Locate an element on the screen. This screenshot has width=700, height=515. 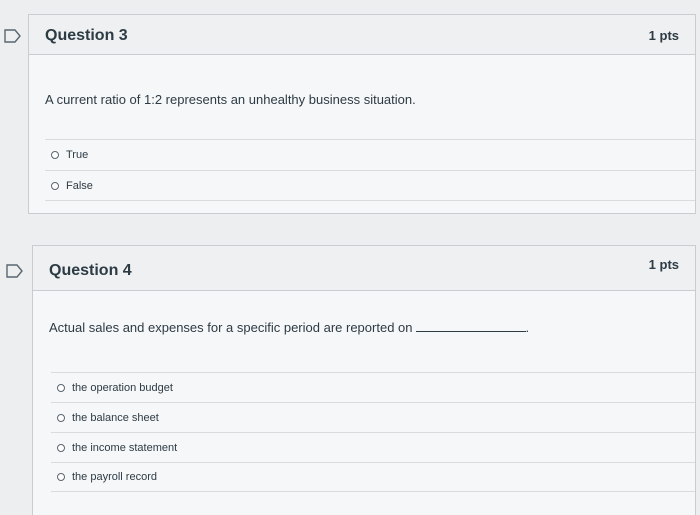
answer-option-income-statement: the income statement is located at coordinates (373, 447).